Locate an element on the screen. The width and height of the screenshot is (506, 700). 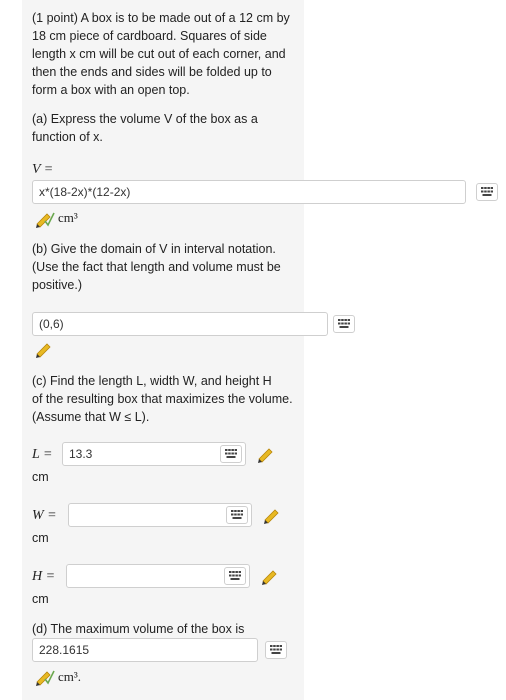
intro-line-5: form a box with an open top. is located at coordinates (111, 90).